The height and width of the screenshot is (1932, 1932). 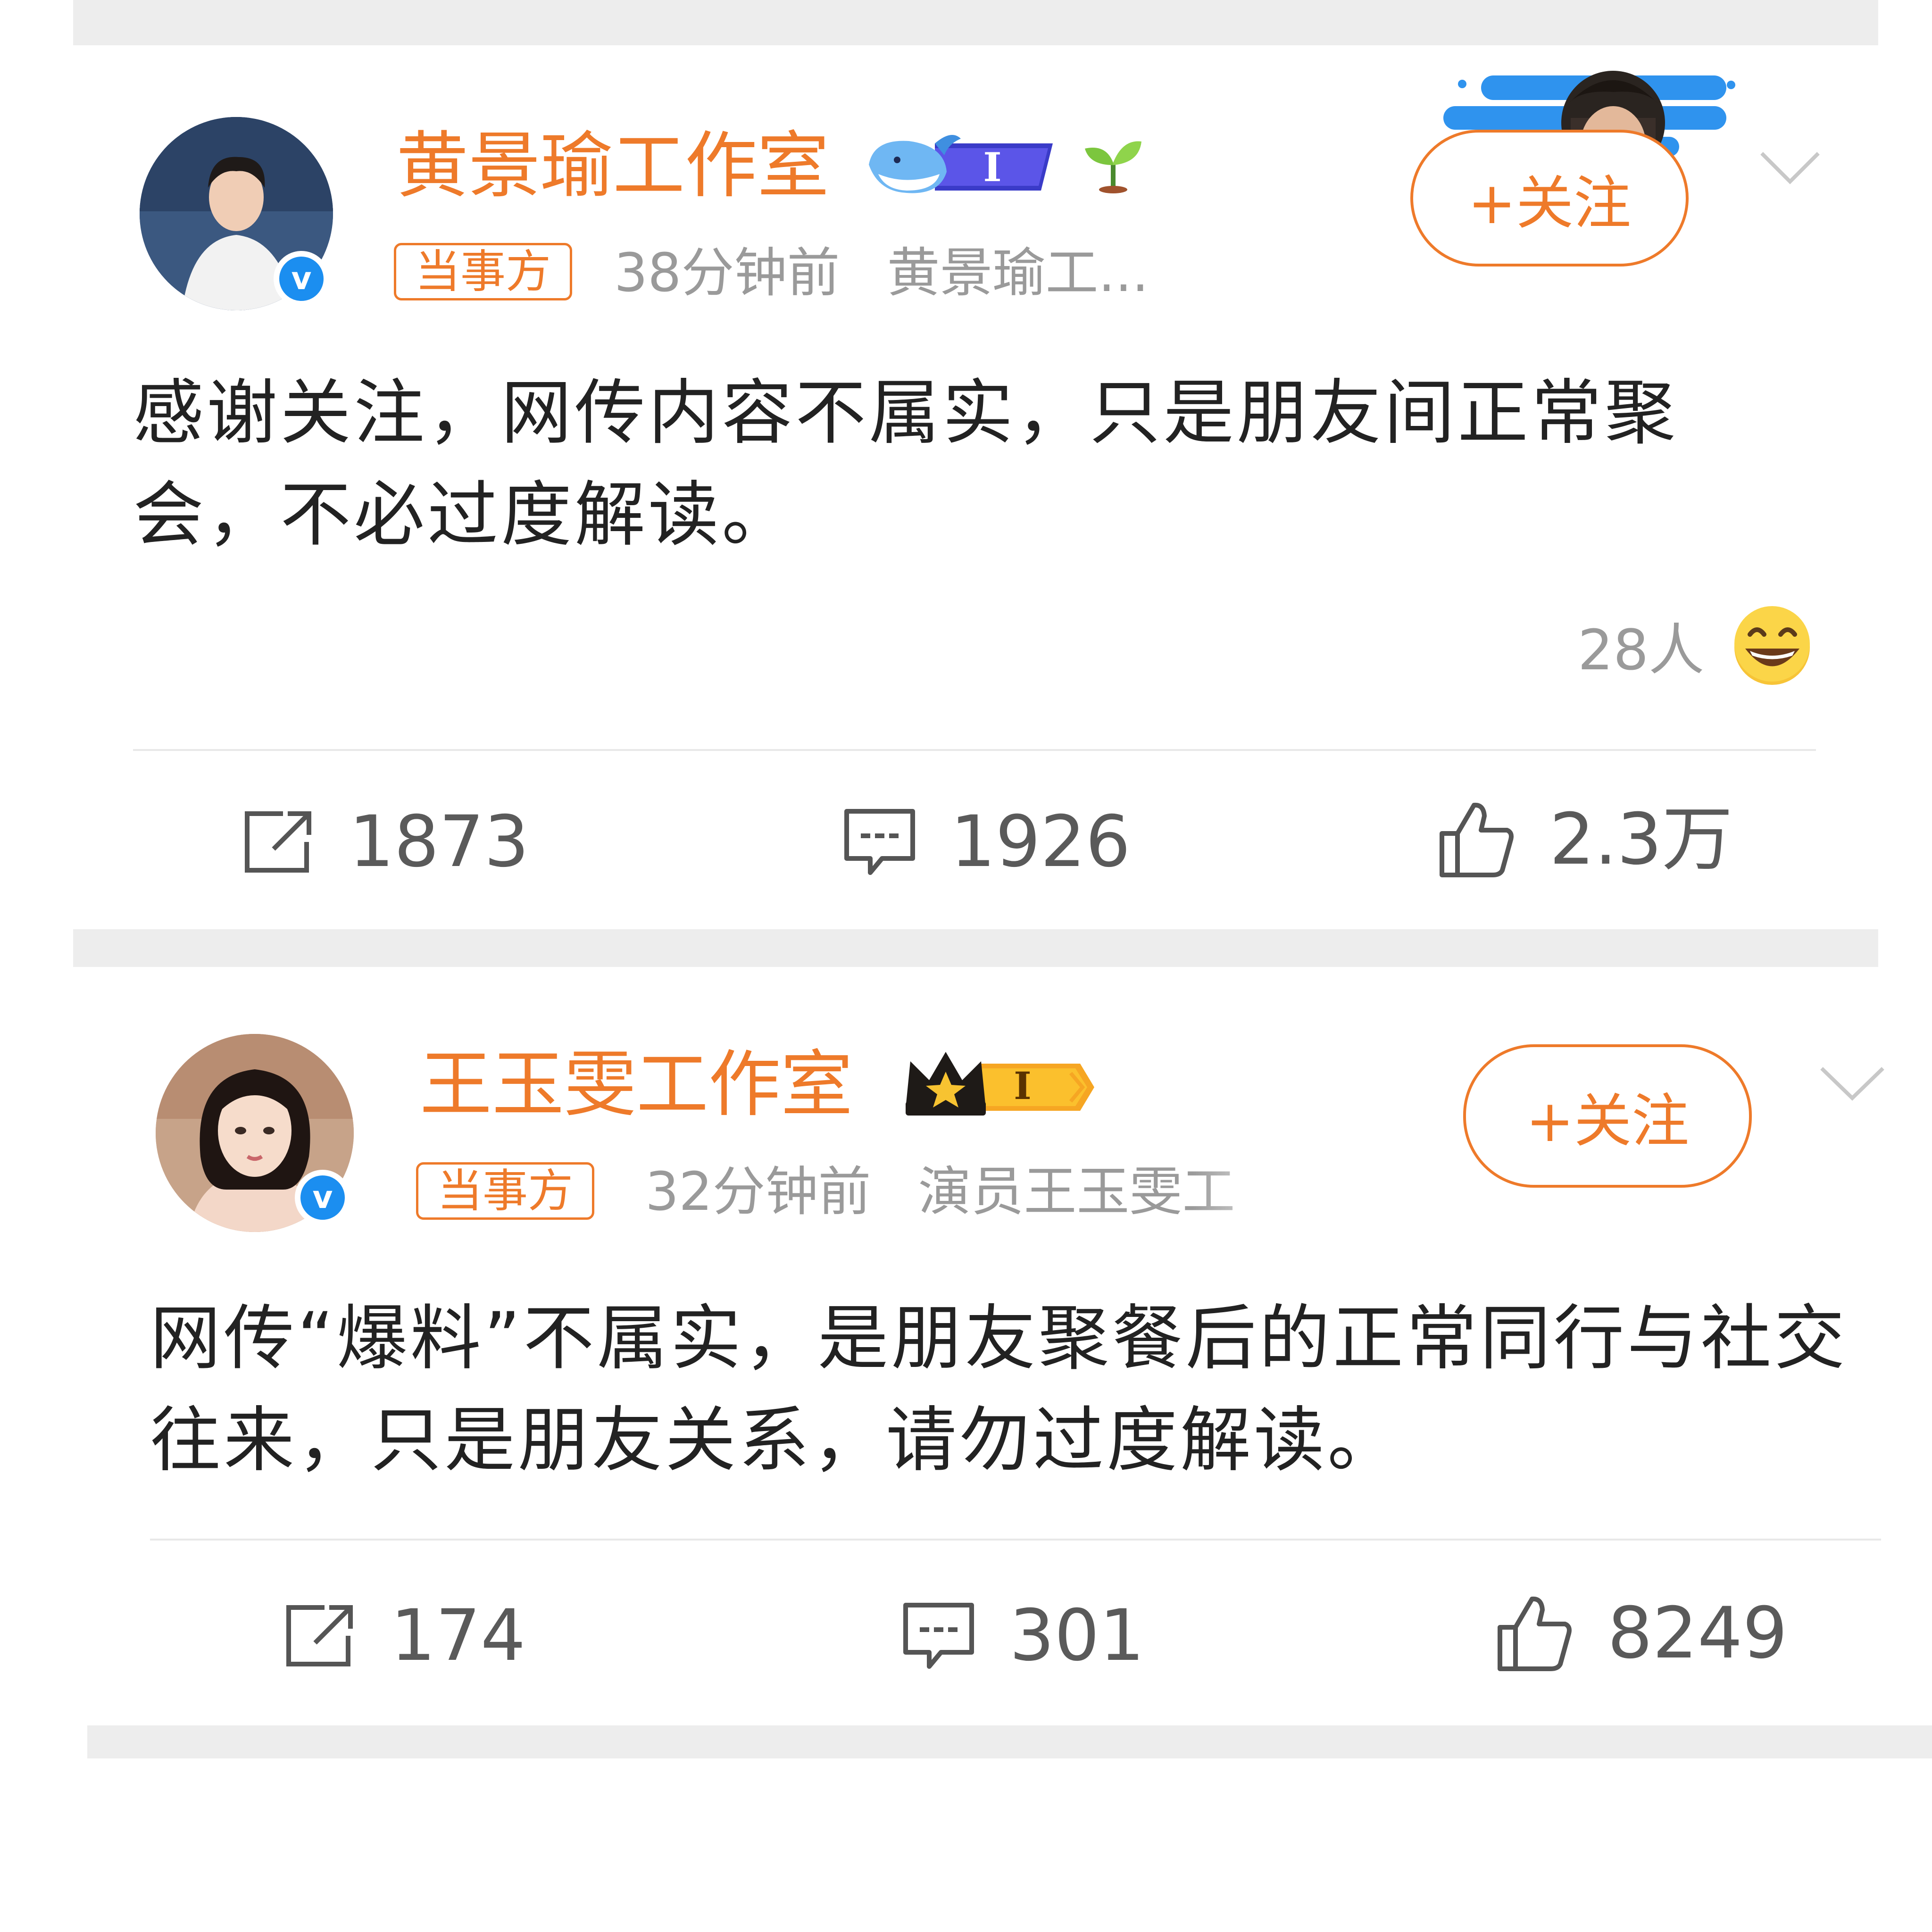 I want to click on like-count: 8249, so click(x=1697, y=1633).